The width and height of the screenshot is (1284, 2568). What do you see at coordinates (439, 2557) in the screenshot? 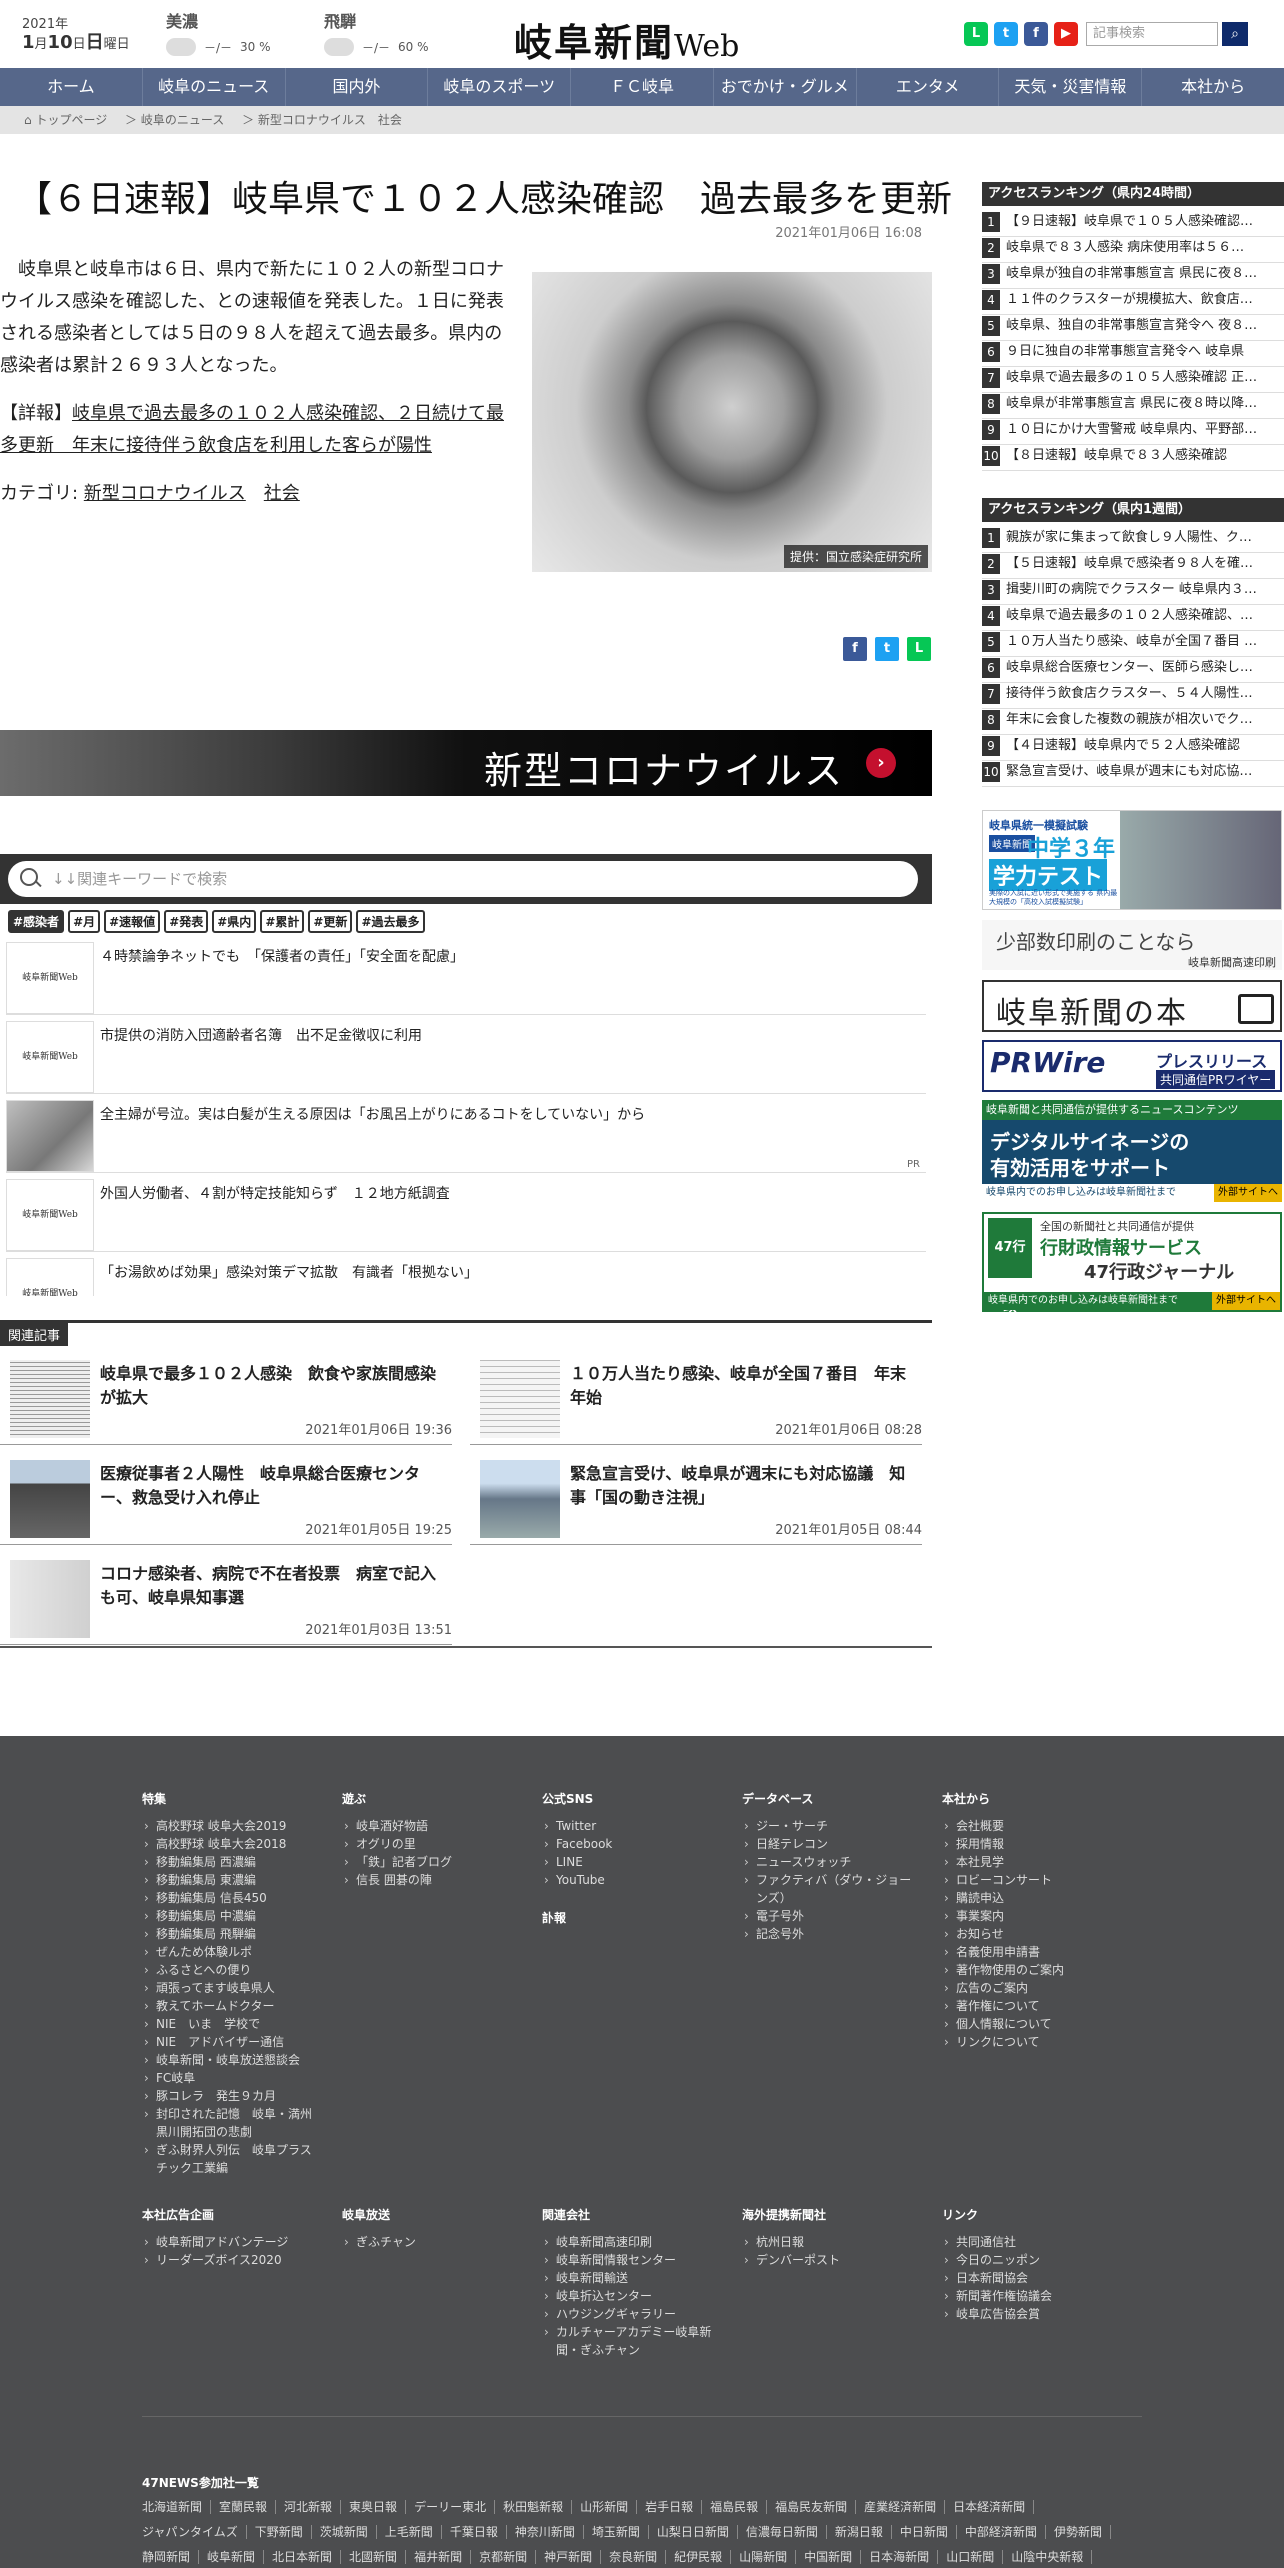
I see `paper-link: 福井新聞` at bounding box center [439, 2557].